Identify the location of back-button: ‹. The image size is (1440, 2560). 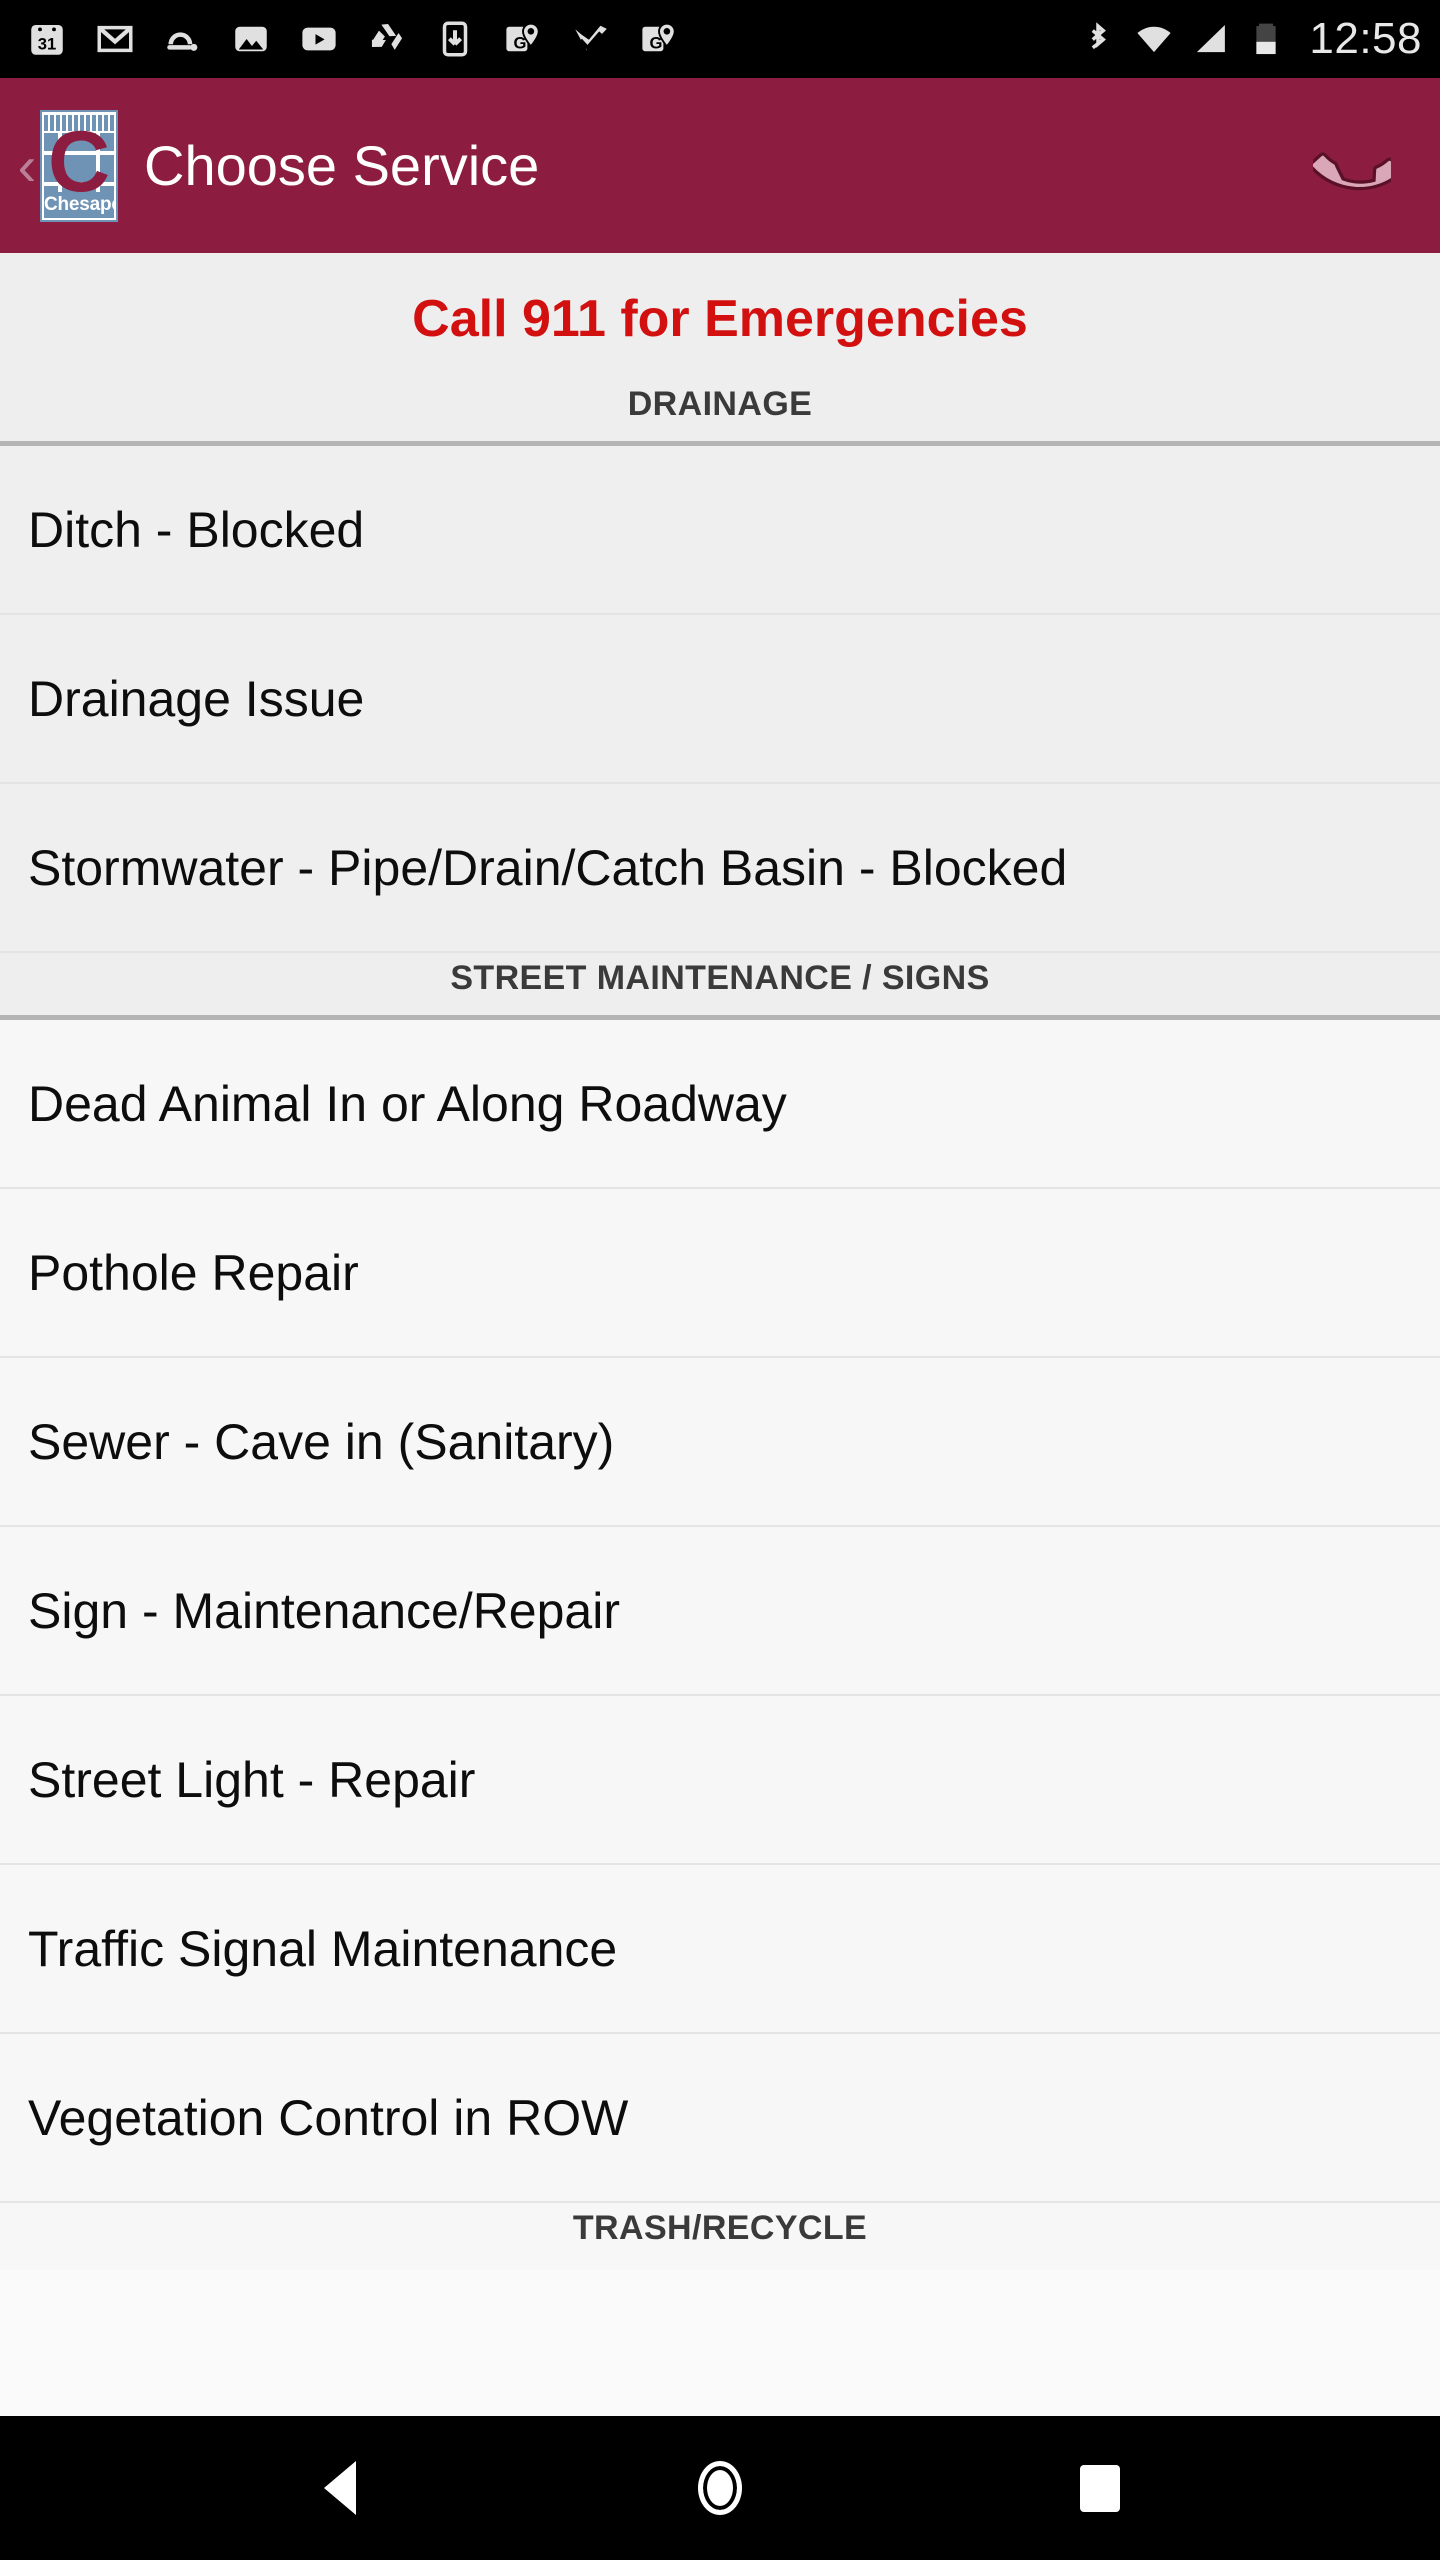
(27, 166).